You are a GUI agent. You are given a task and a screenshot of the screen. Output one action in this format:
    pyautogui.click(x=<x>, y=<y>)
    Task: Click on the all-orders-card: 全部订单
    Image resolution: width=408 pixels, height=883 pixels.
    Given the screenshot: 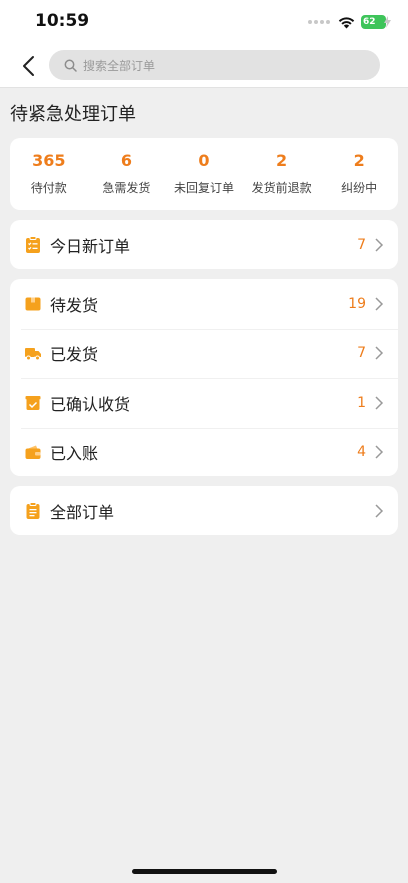 What is the action you would take?
    pyautogui.click(x=204, y=510)
    